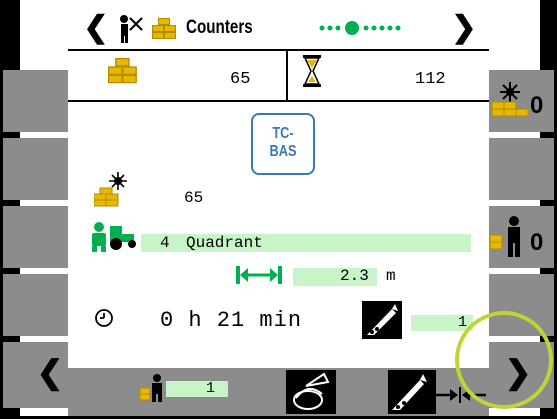  I want to click on elapsed-time: 0 h 21 min, so click(231, 320).